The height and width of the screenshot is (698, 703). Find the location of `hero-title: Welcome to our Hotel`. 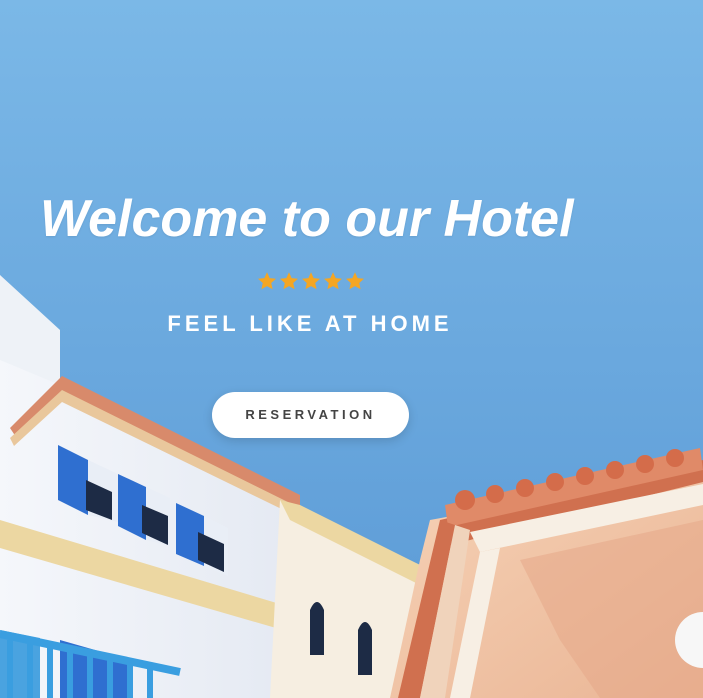

hero-title: Welcome to our Hotel is located at coordinates (307, 219).